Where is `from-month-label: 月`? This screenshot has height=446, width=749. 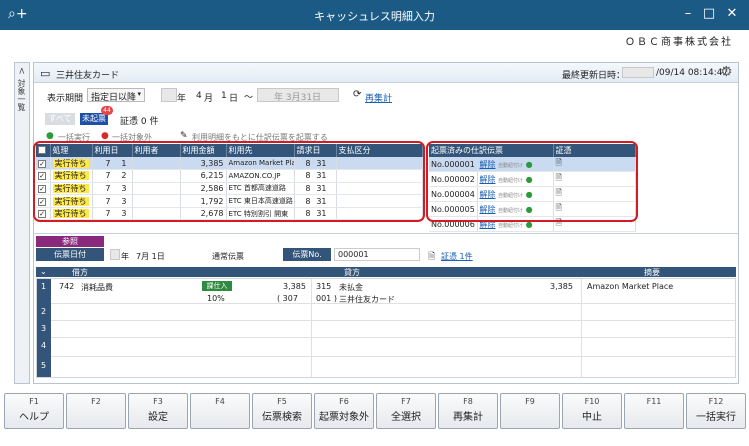
from-month-label: 月 is located at coordinates (209, 99).